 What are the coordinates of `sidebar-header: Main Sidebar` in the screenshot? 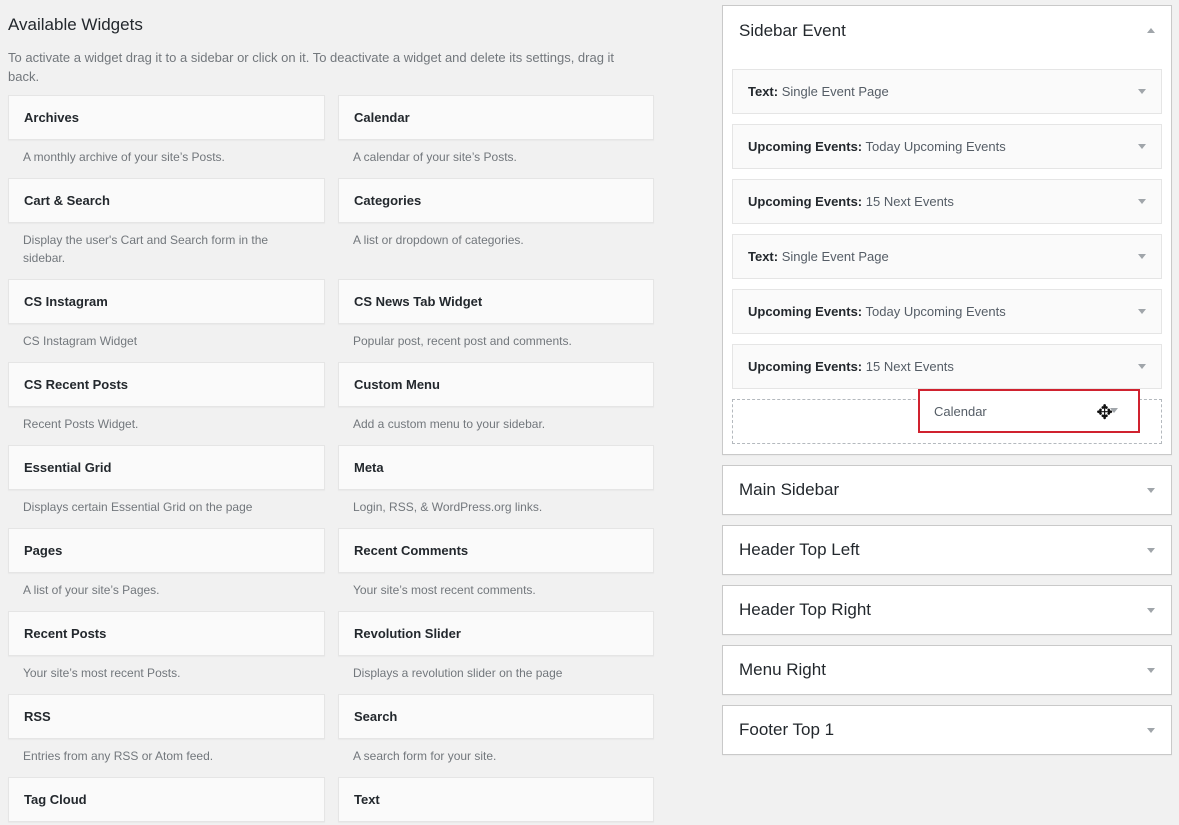 It's located at (947, 490).